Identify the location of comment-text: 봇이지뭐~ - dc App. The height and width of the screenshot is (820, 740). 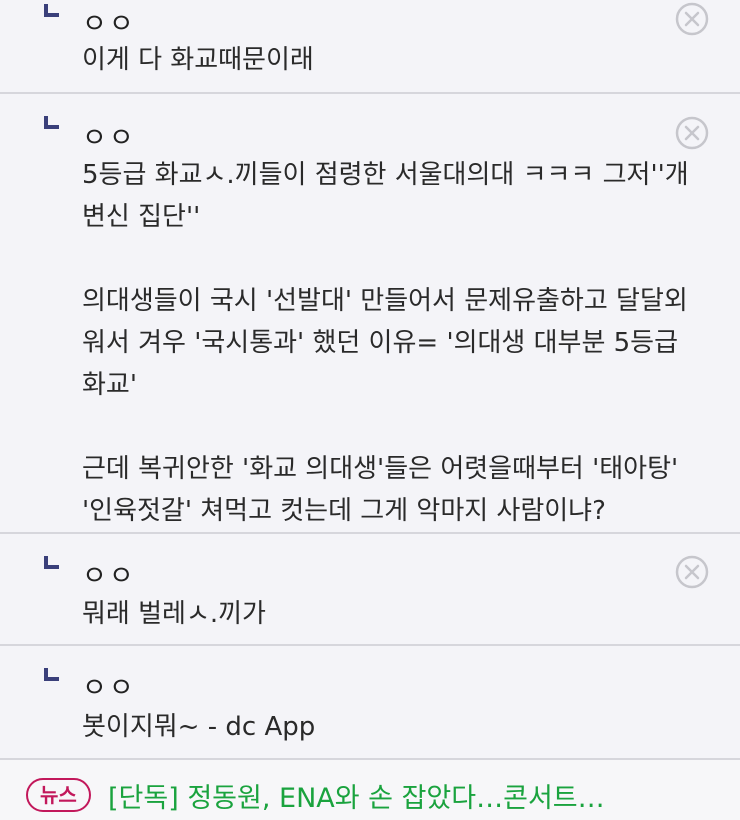
(199, 727).